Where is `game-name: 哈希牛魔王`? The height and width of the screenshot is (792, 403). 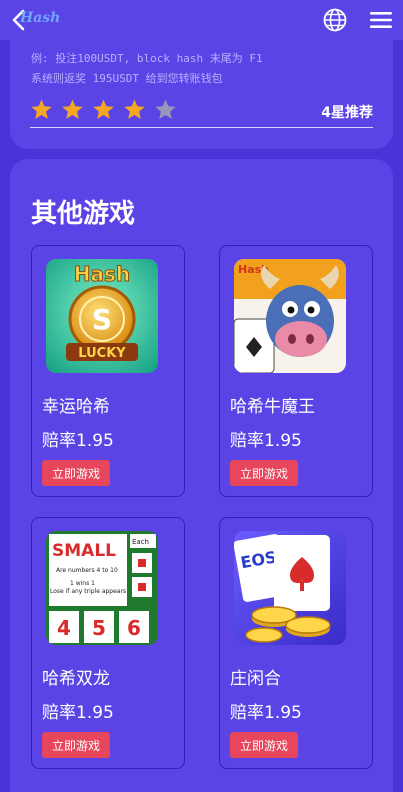
game-name: 哈希牛魔王 is located at coordinates (272, 407).